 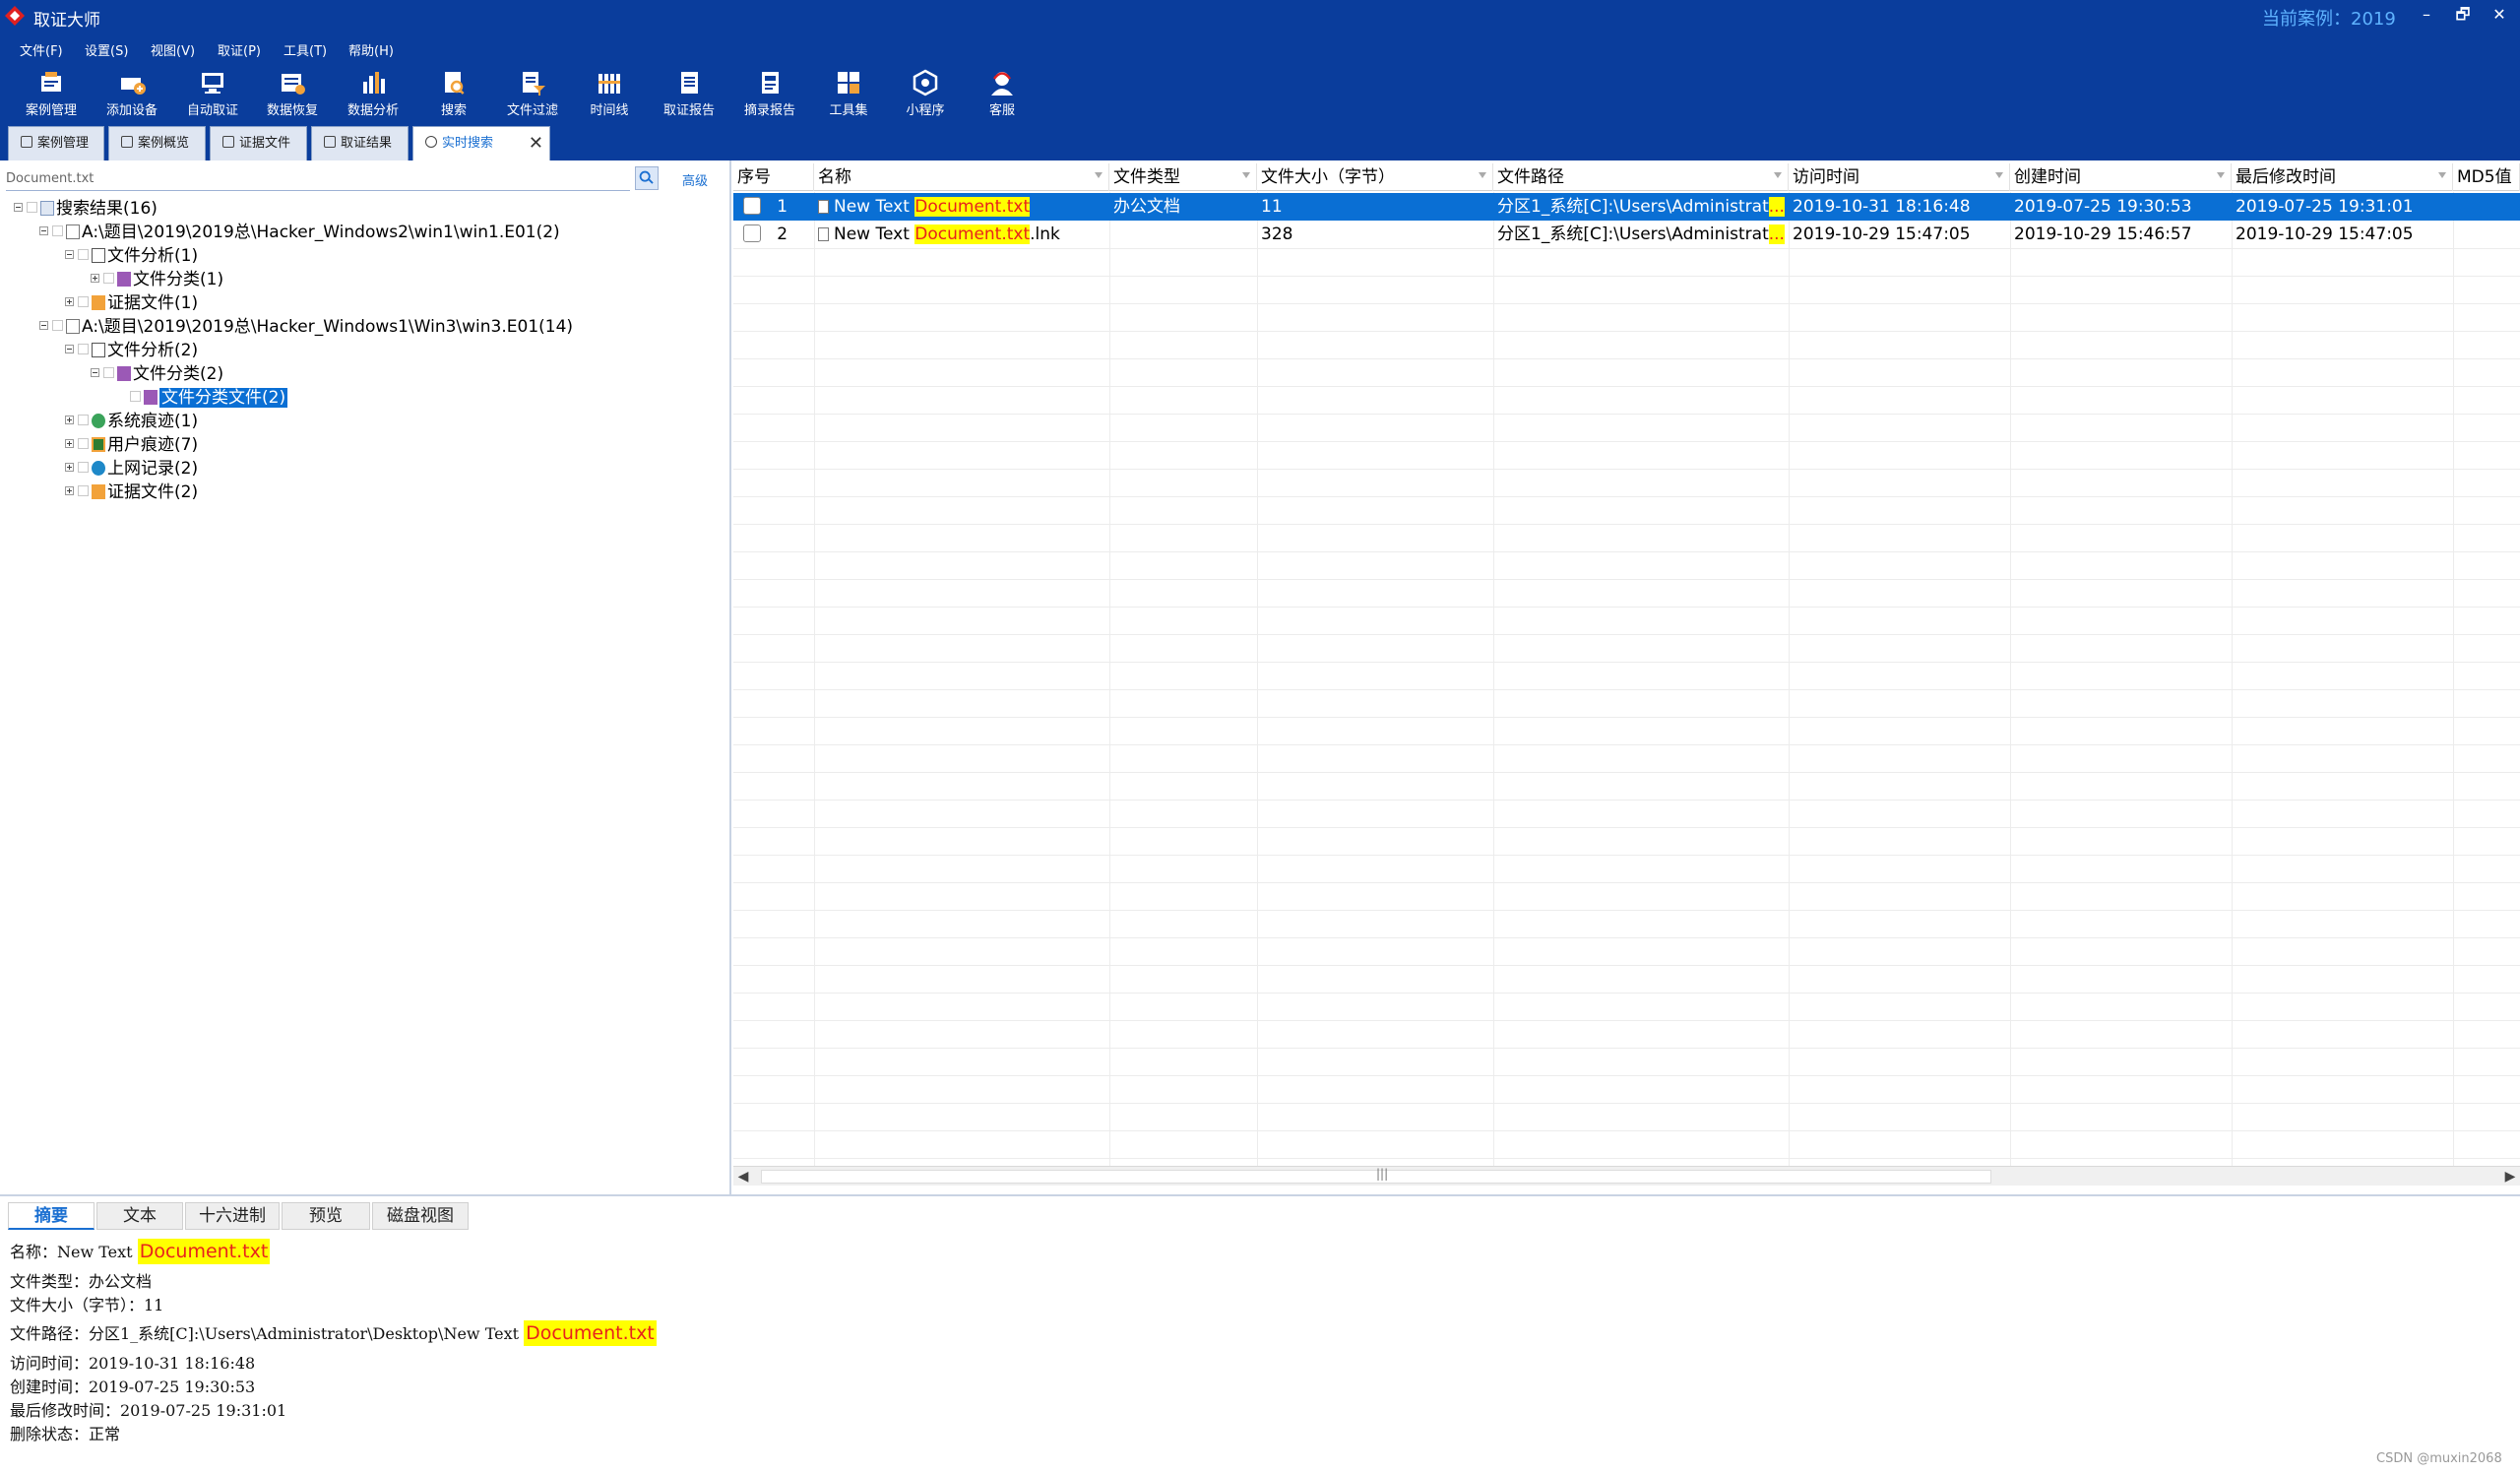 What do you see at coordinates (743, 1177) in the screenshot?
I see `scroll-left-icon: ◀` at bounding box center [743, 1177].